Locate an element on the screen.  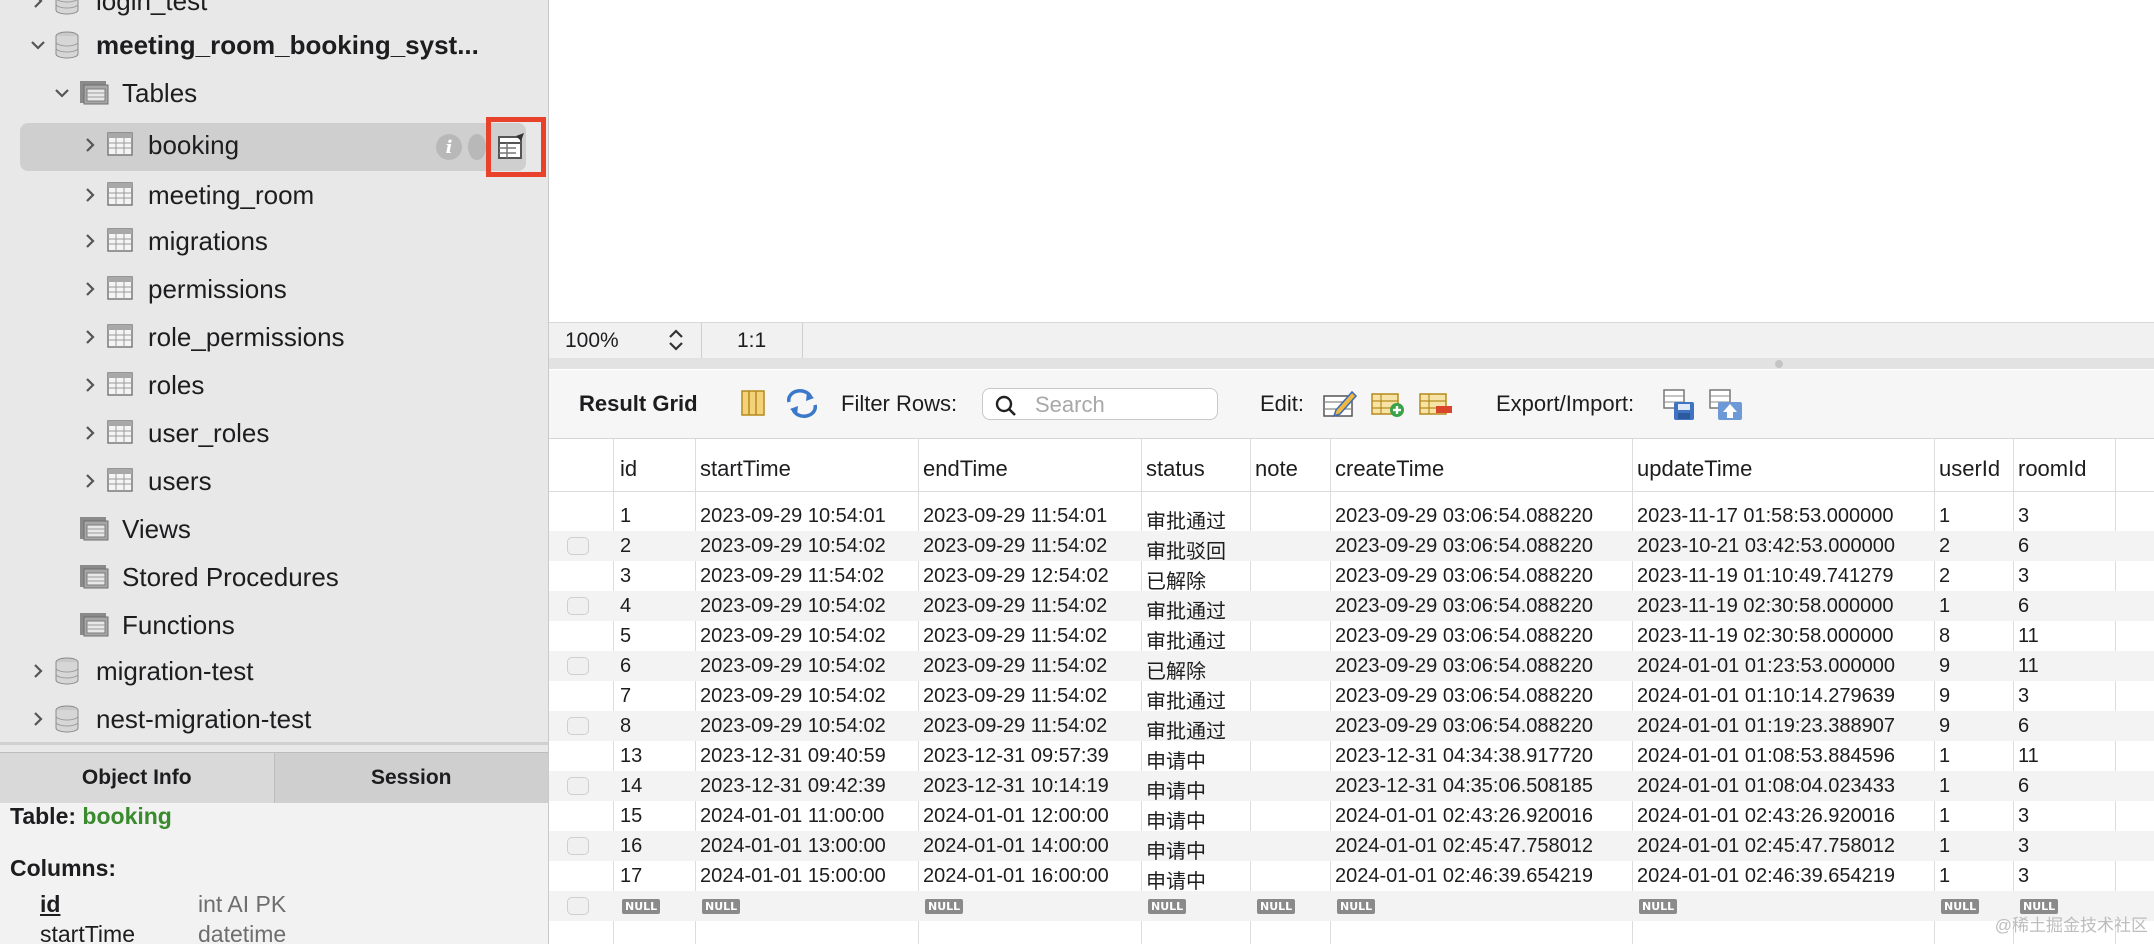
filter-search-box is located at coordinates (1100, 404).